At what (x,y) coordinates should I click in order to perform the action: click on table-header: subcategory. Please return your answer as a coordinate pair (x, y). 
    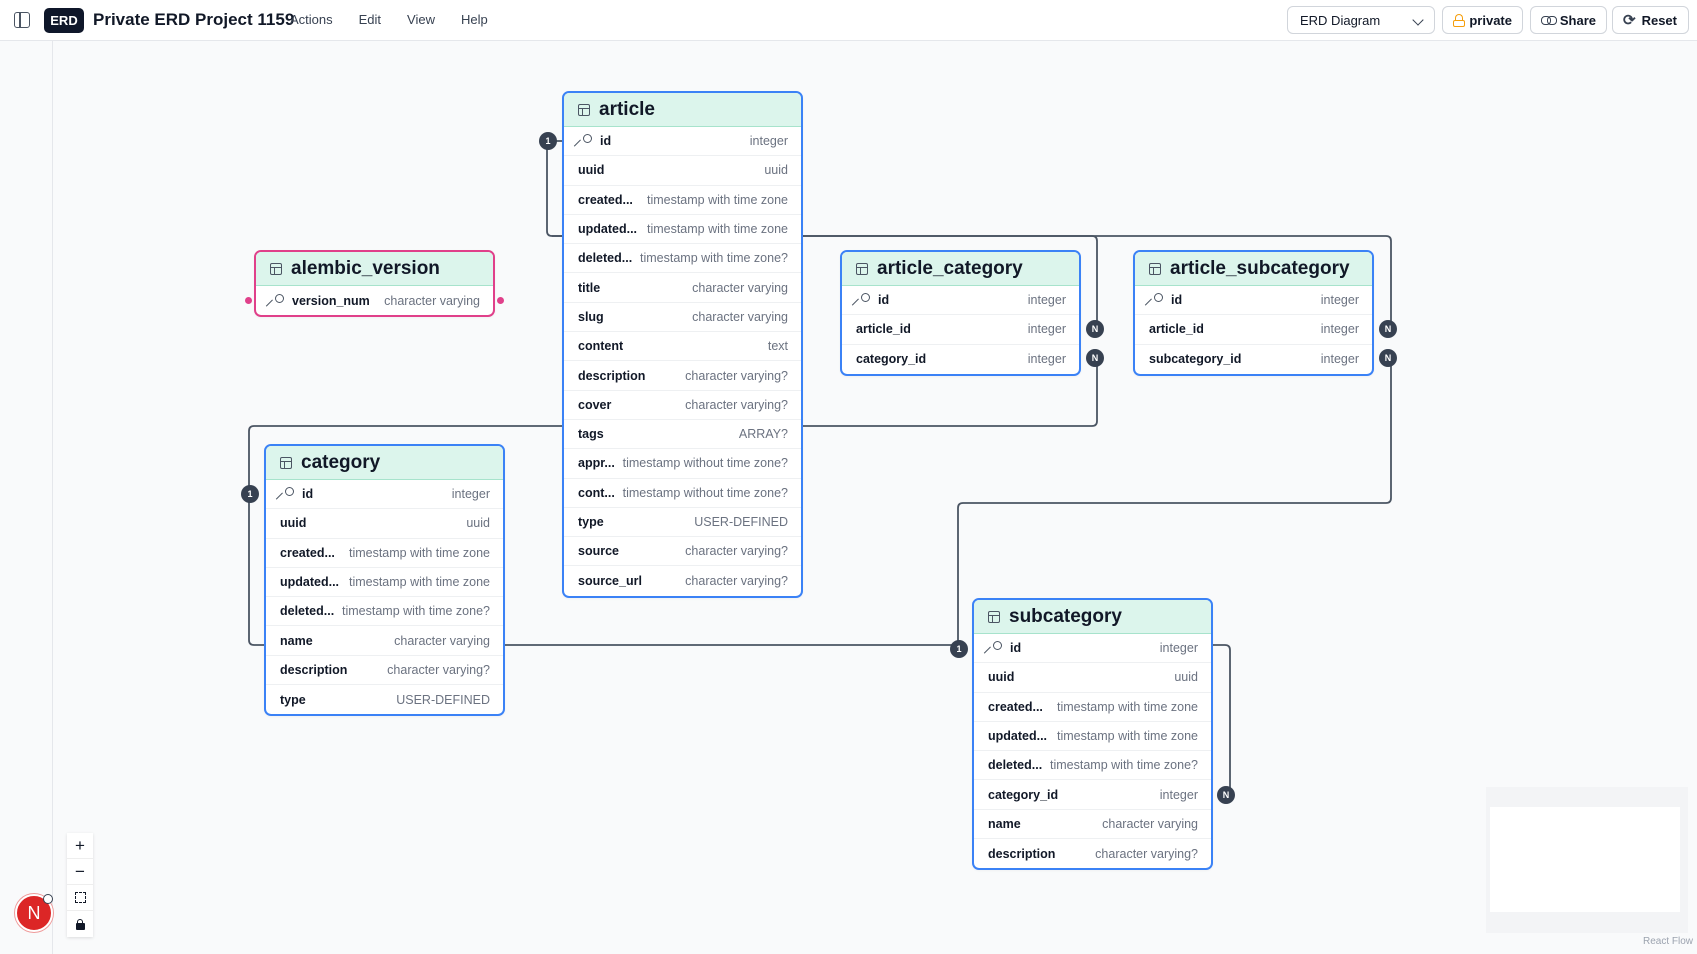
    Looking at the image, I should click on (1092, 617).